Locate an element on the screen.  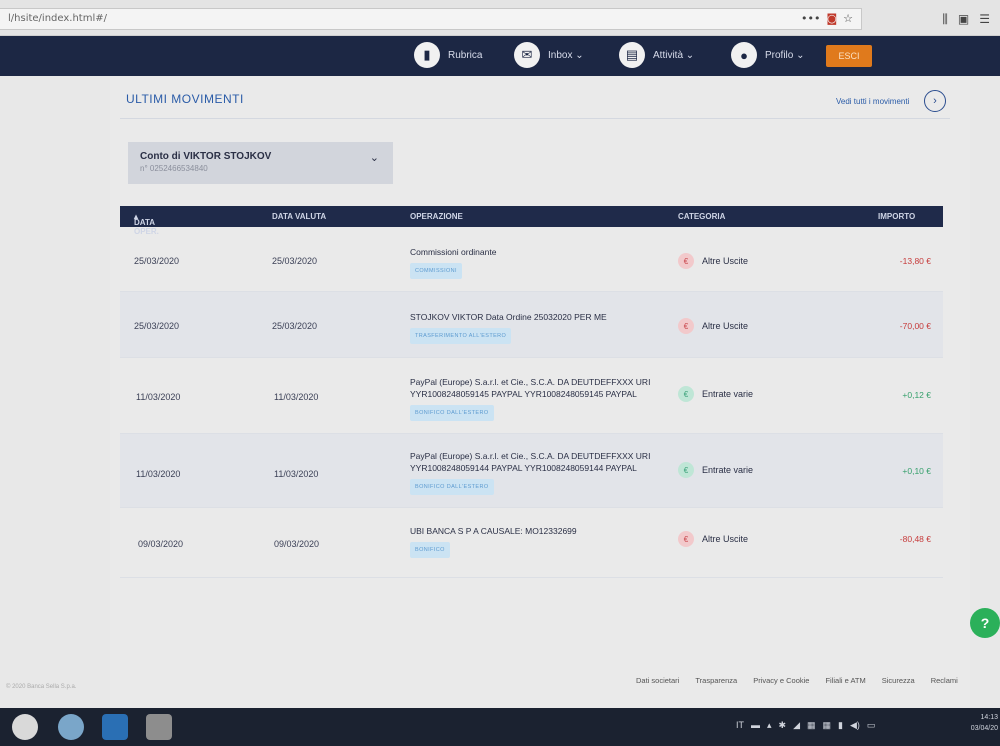
operation-tag: TRASFERIMENTO ALL'ESTERO is located at coordinates (461, 336).